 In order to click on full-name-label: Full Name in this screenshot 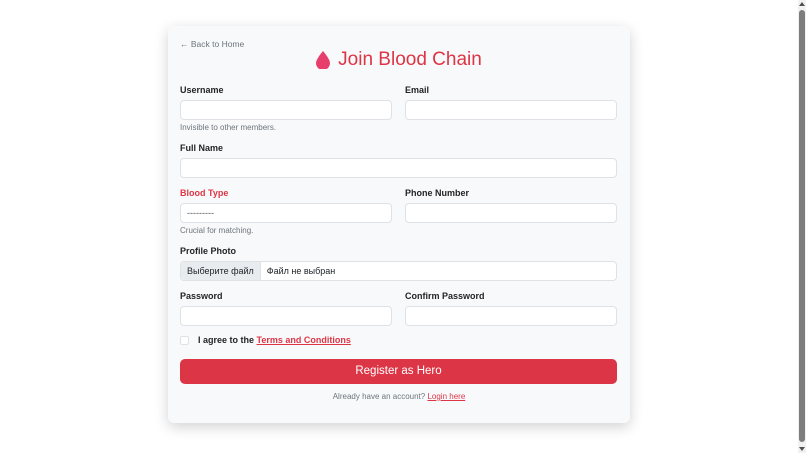, I will do `click(202, 148)`.